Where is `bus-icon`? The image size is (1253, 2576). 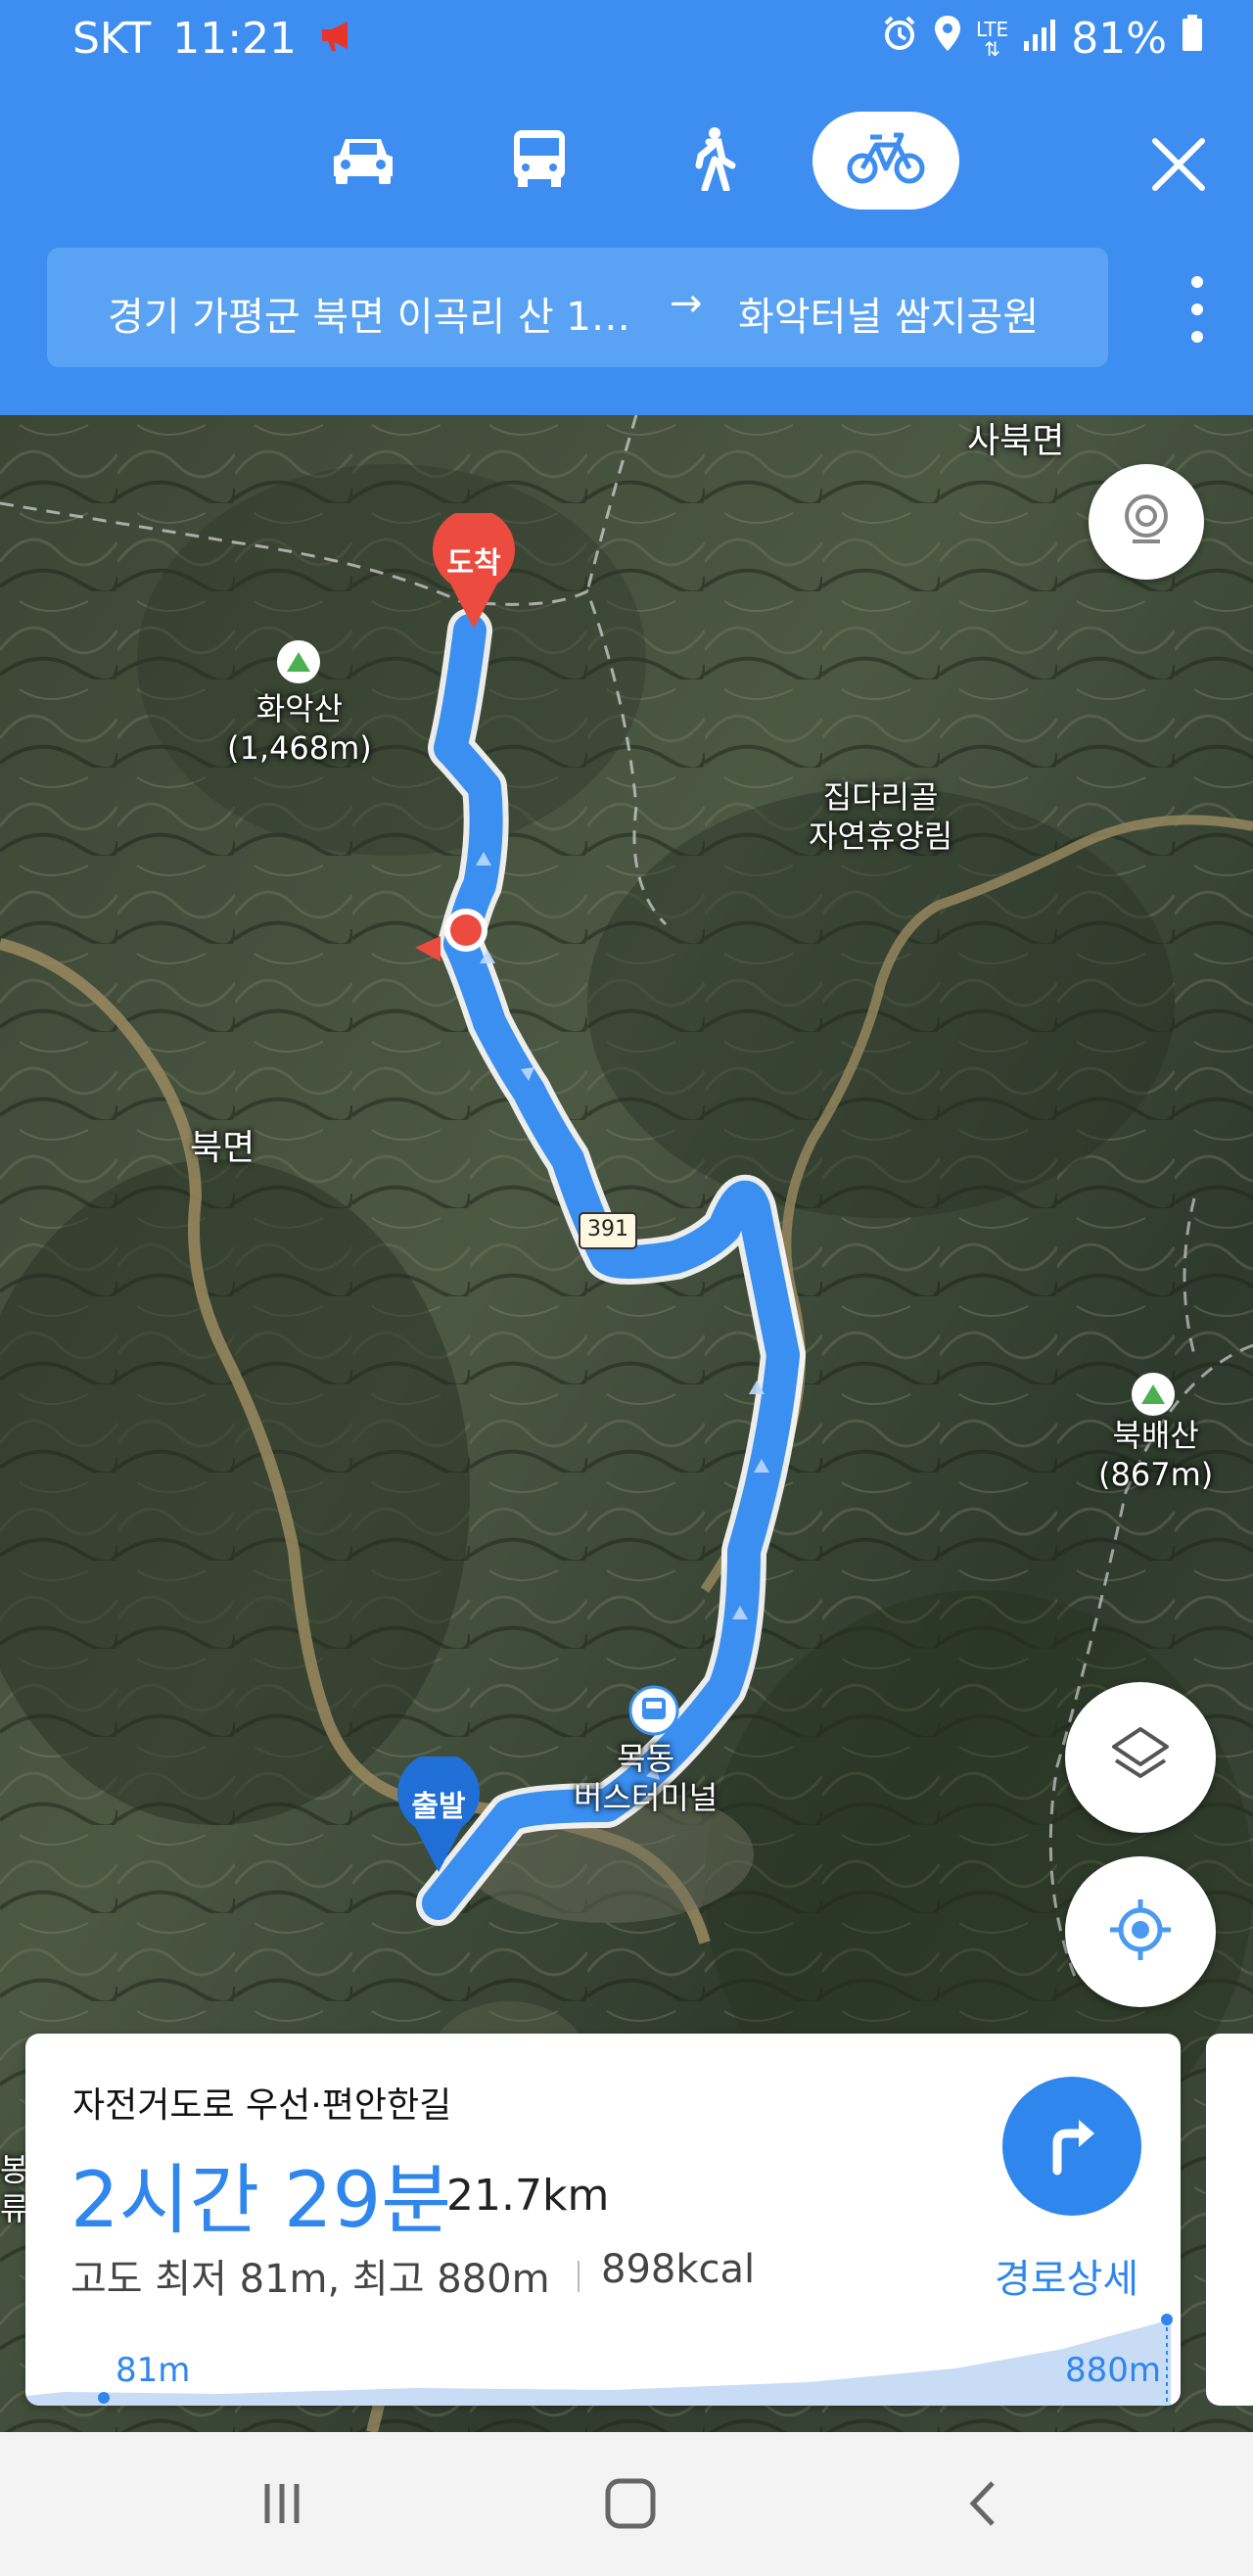
bus-icon is located at coordinates (539, 160).